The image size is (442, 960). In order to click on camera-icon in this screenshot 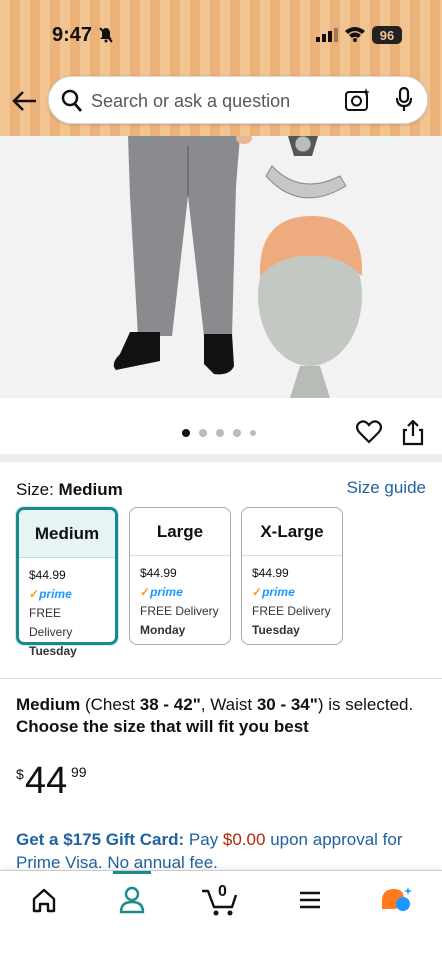, I will do `click(358, 100)`.